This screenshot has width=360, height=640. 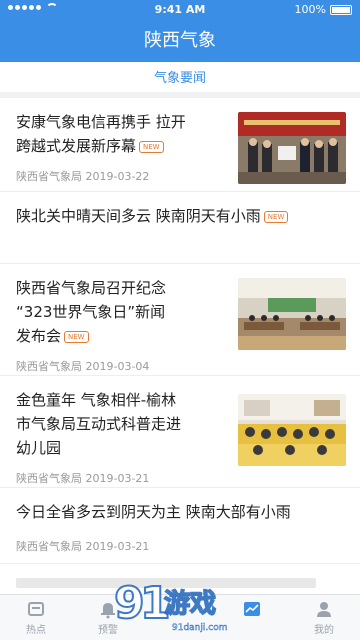 I want to click on tab-hot: 热点, so click(x=36, y=617).